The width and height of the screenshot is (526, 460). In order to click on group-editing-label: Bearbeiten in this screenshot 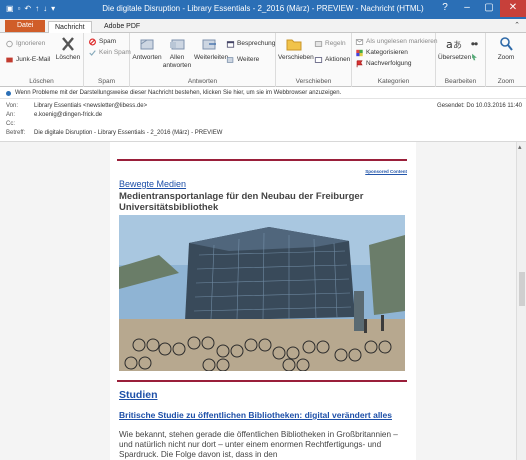, I will do `click(460, 81)`.